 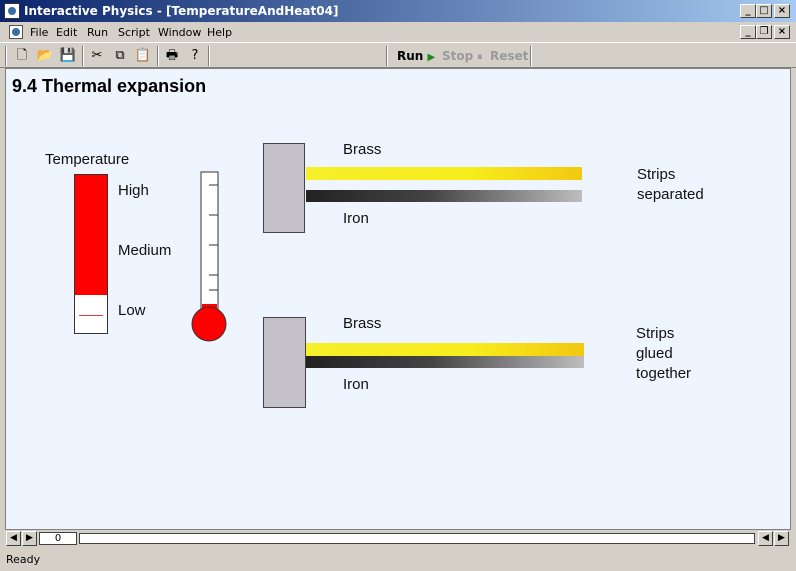 What do you see at coordinates (22, 55) in the screenshot?
I see `new-file-icon: 🗋` at bounding box center [22, 55].